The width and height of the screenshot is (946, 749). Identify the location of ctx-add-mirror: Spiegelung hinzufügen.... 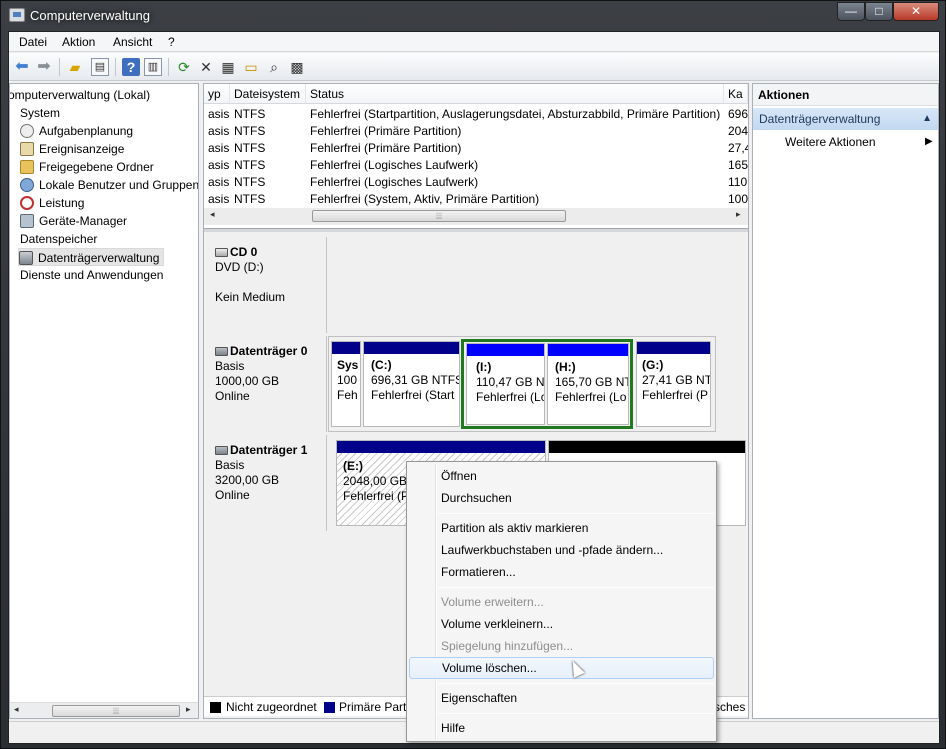
(507, 646).